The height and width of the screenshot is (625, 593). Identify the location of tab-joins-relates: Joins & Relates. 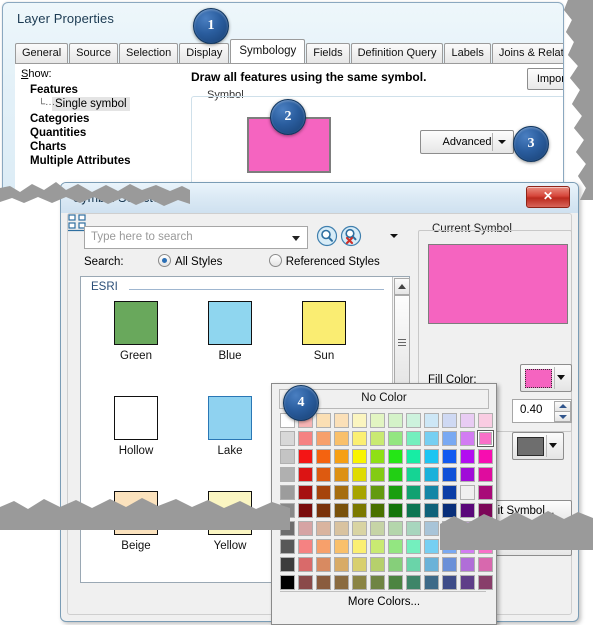
(527, 53).